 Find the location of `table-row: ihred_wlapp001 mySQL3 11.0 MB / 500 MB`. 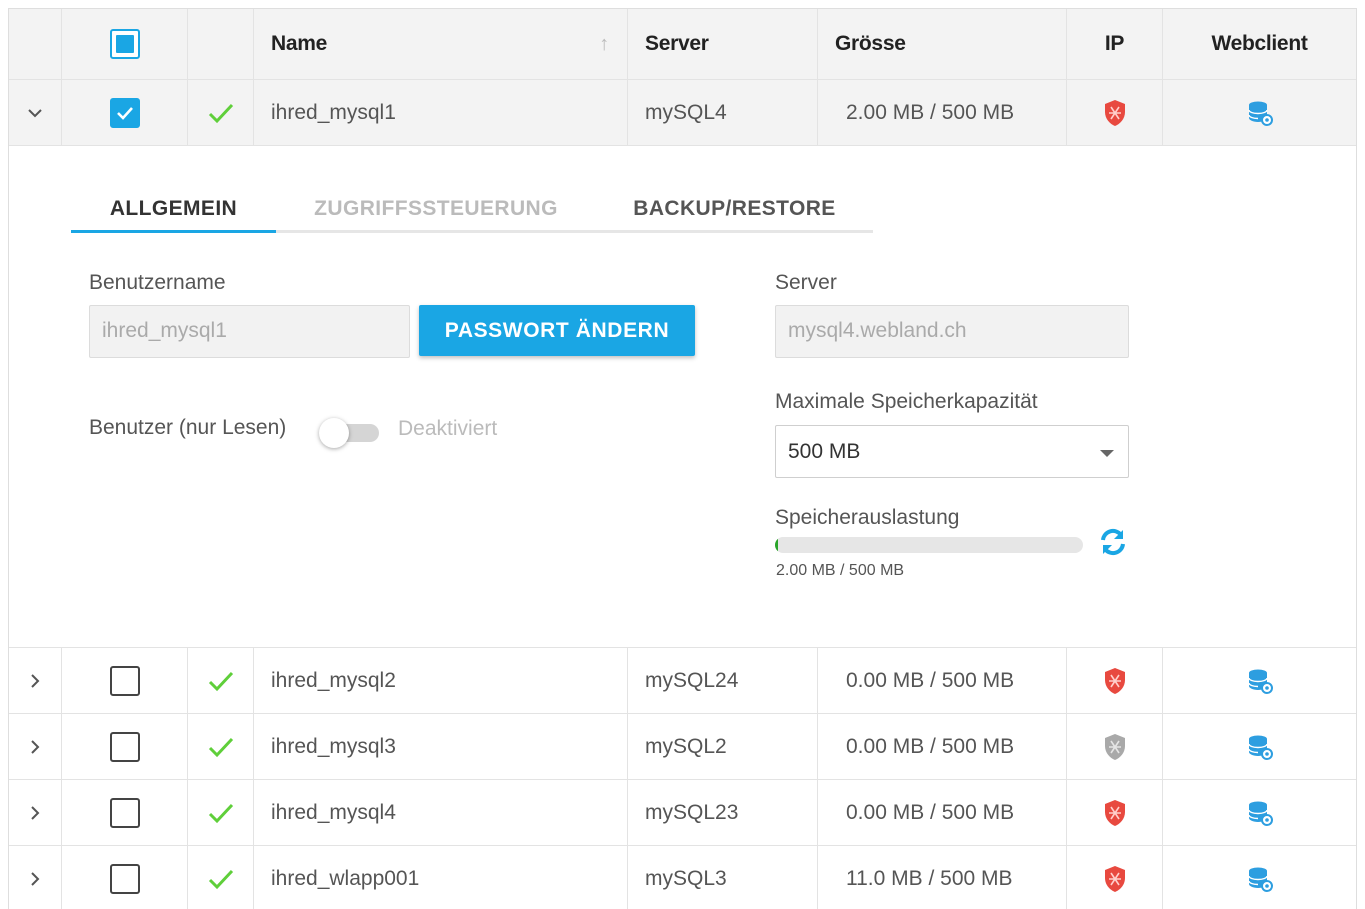

table-row: ihred_wlapp001 mySQL3 11.0 MB / 500 MB is located at coordinates (682, 877).